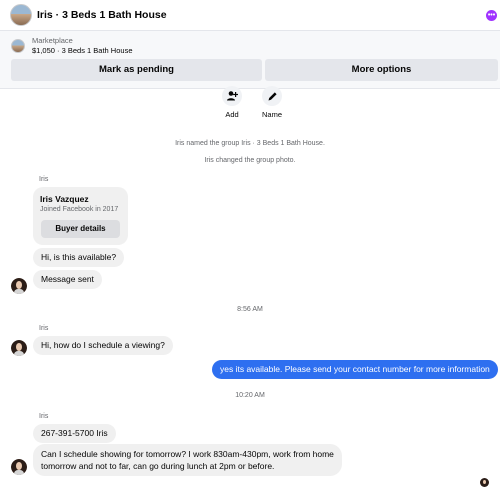  What do you see at coordinates (80, 229) in the screenshot?
I see `buyer-details-button: Buyer details` at bounding box center [80, 229].